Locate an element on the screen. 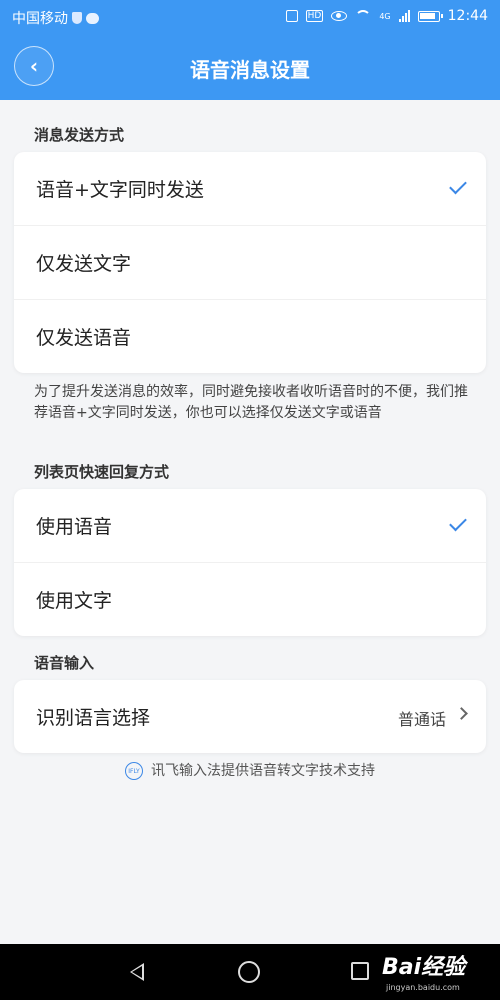 This screenshot has height=1000, width=500. ifly-credit: IFLY 讯飞输入法提供语音转文字技术支持 is located at coordinates (250, 770).